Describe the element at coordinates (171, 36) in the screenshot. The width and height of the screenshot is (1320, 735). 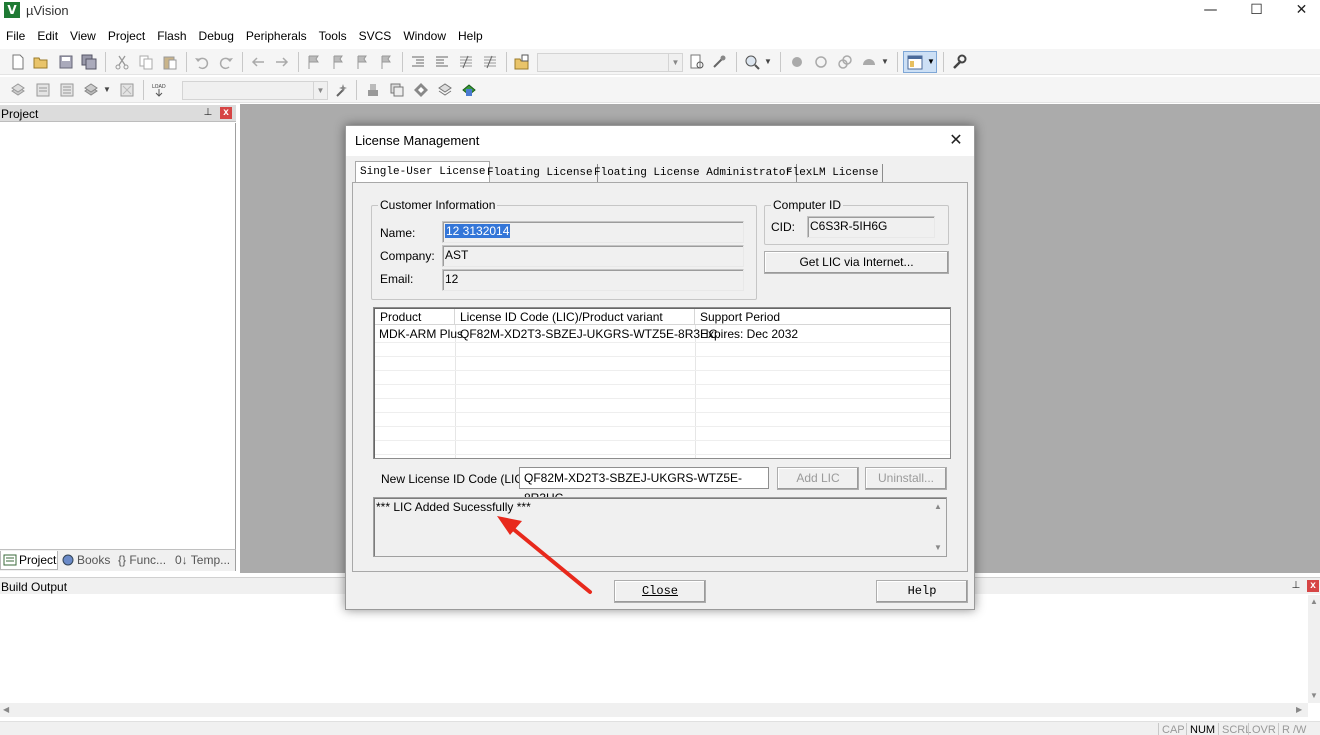
I see `menu-flash: Flash` at that location.